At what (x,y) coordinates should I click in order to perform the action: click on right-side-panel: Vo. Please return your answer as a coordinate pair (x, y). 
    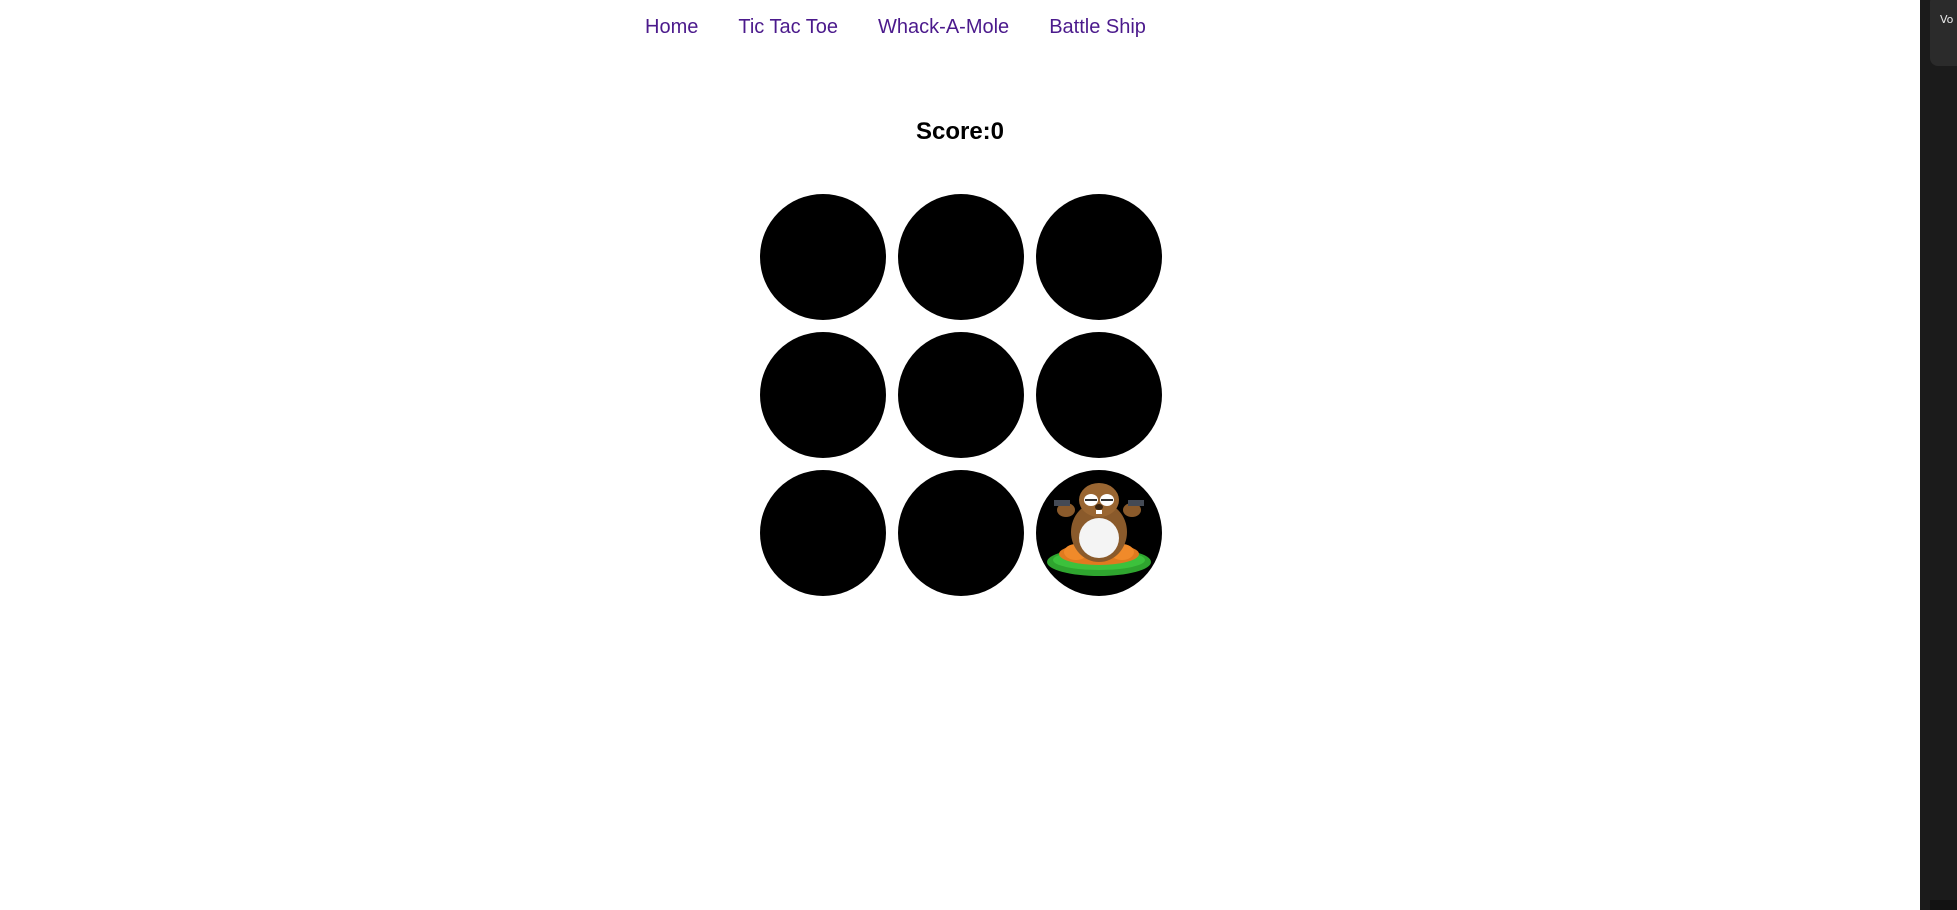
    Looking at the image, I should click on (1938, 455).